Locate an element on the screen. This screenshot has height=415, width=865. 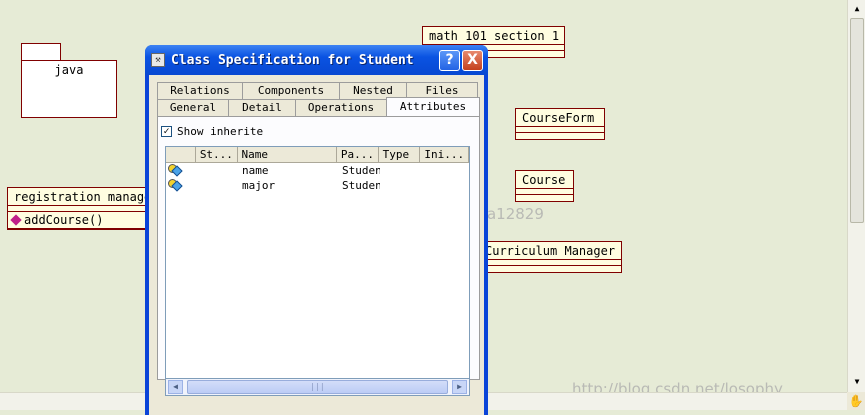
scroll-up-arrow-icon: ▲ is located at coordinates (857, 9).